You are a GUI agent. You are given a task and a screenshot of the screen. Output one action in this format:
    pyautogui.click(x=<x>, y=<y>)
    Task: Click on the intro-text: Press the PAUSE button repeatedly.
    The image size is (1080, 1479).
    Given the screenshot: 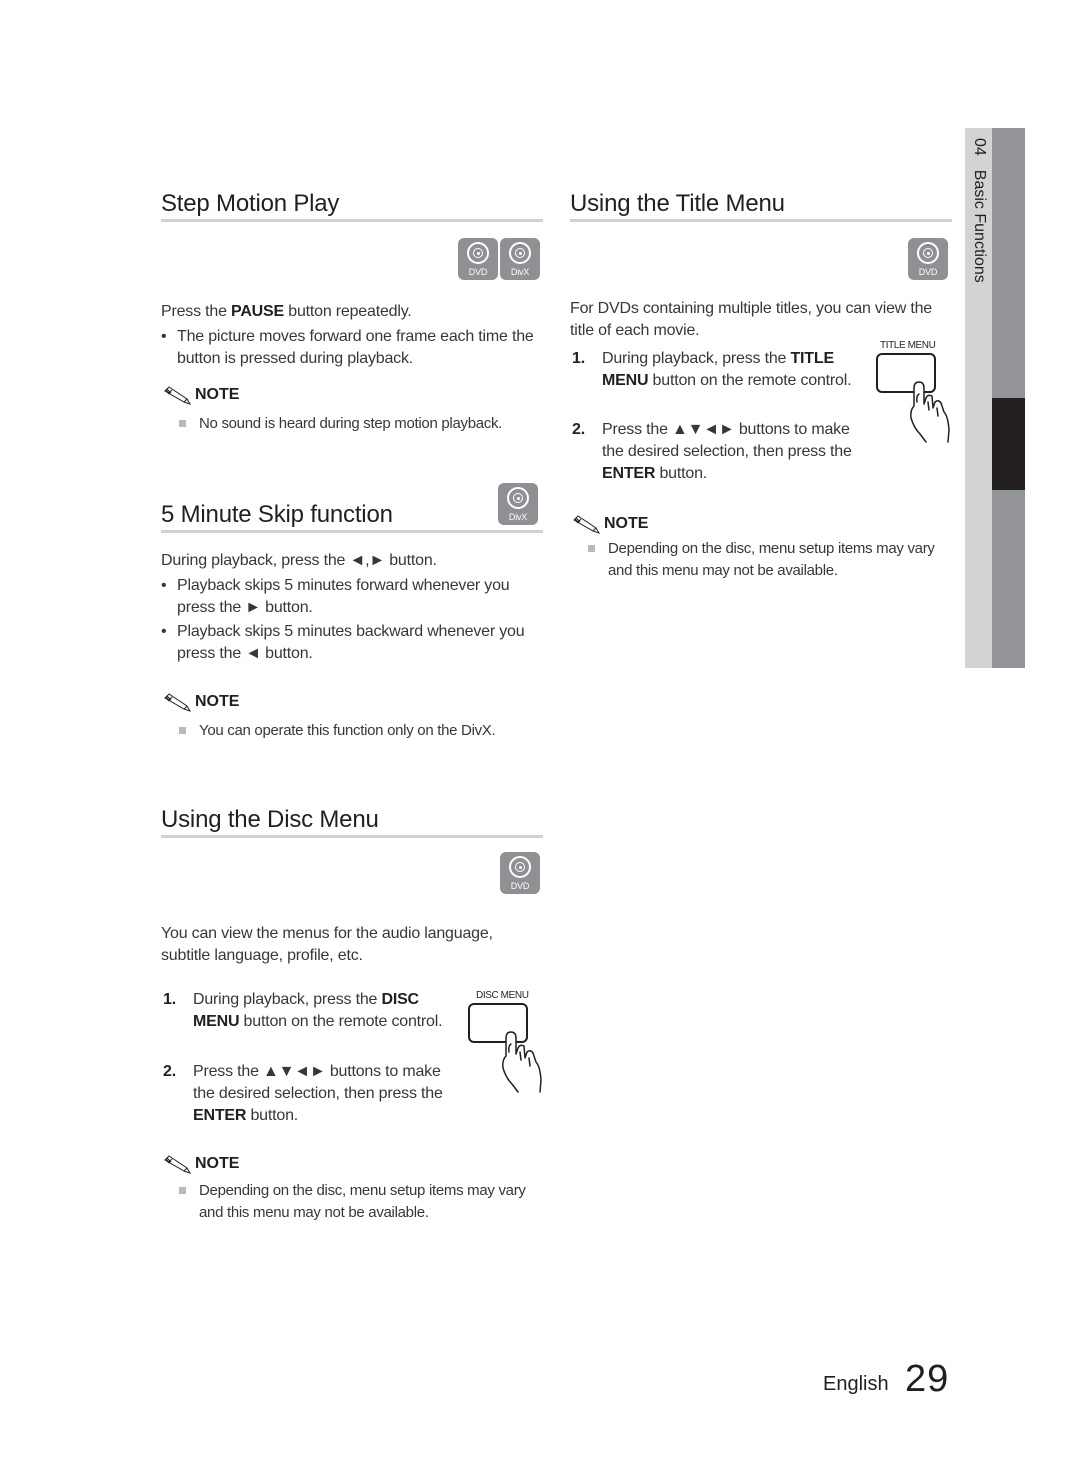 What is the action you would take?
    pyautogui.click(x=351, y=312)
    